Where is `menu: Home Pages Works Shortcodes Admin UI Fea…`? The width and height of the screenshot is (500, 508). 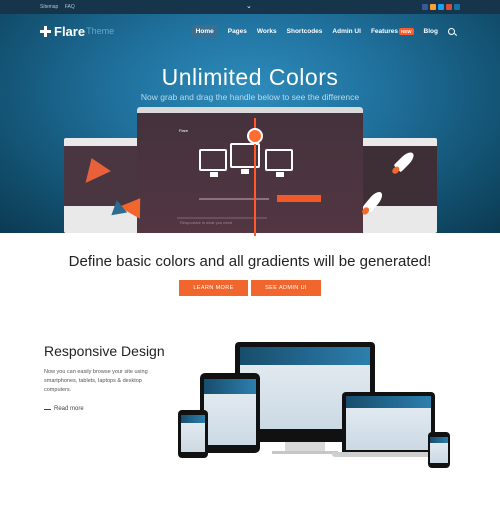
menu: Home Pages Works Shortcodes Admin UI Fea… is located at coordinates (323, 31).